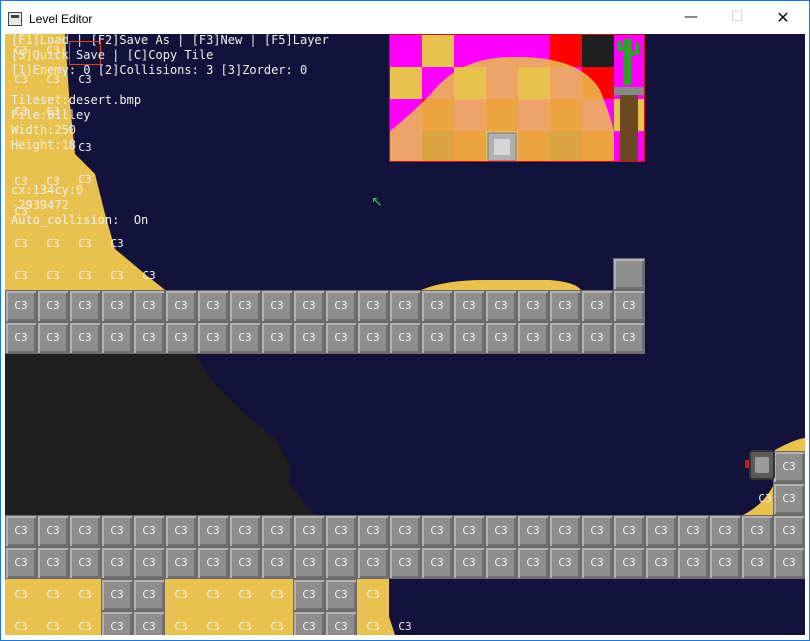  What do you see at coordinates (783, 17) in the screenshot?
I see `close-button: ✕` at bounding box center [783, 17].